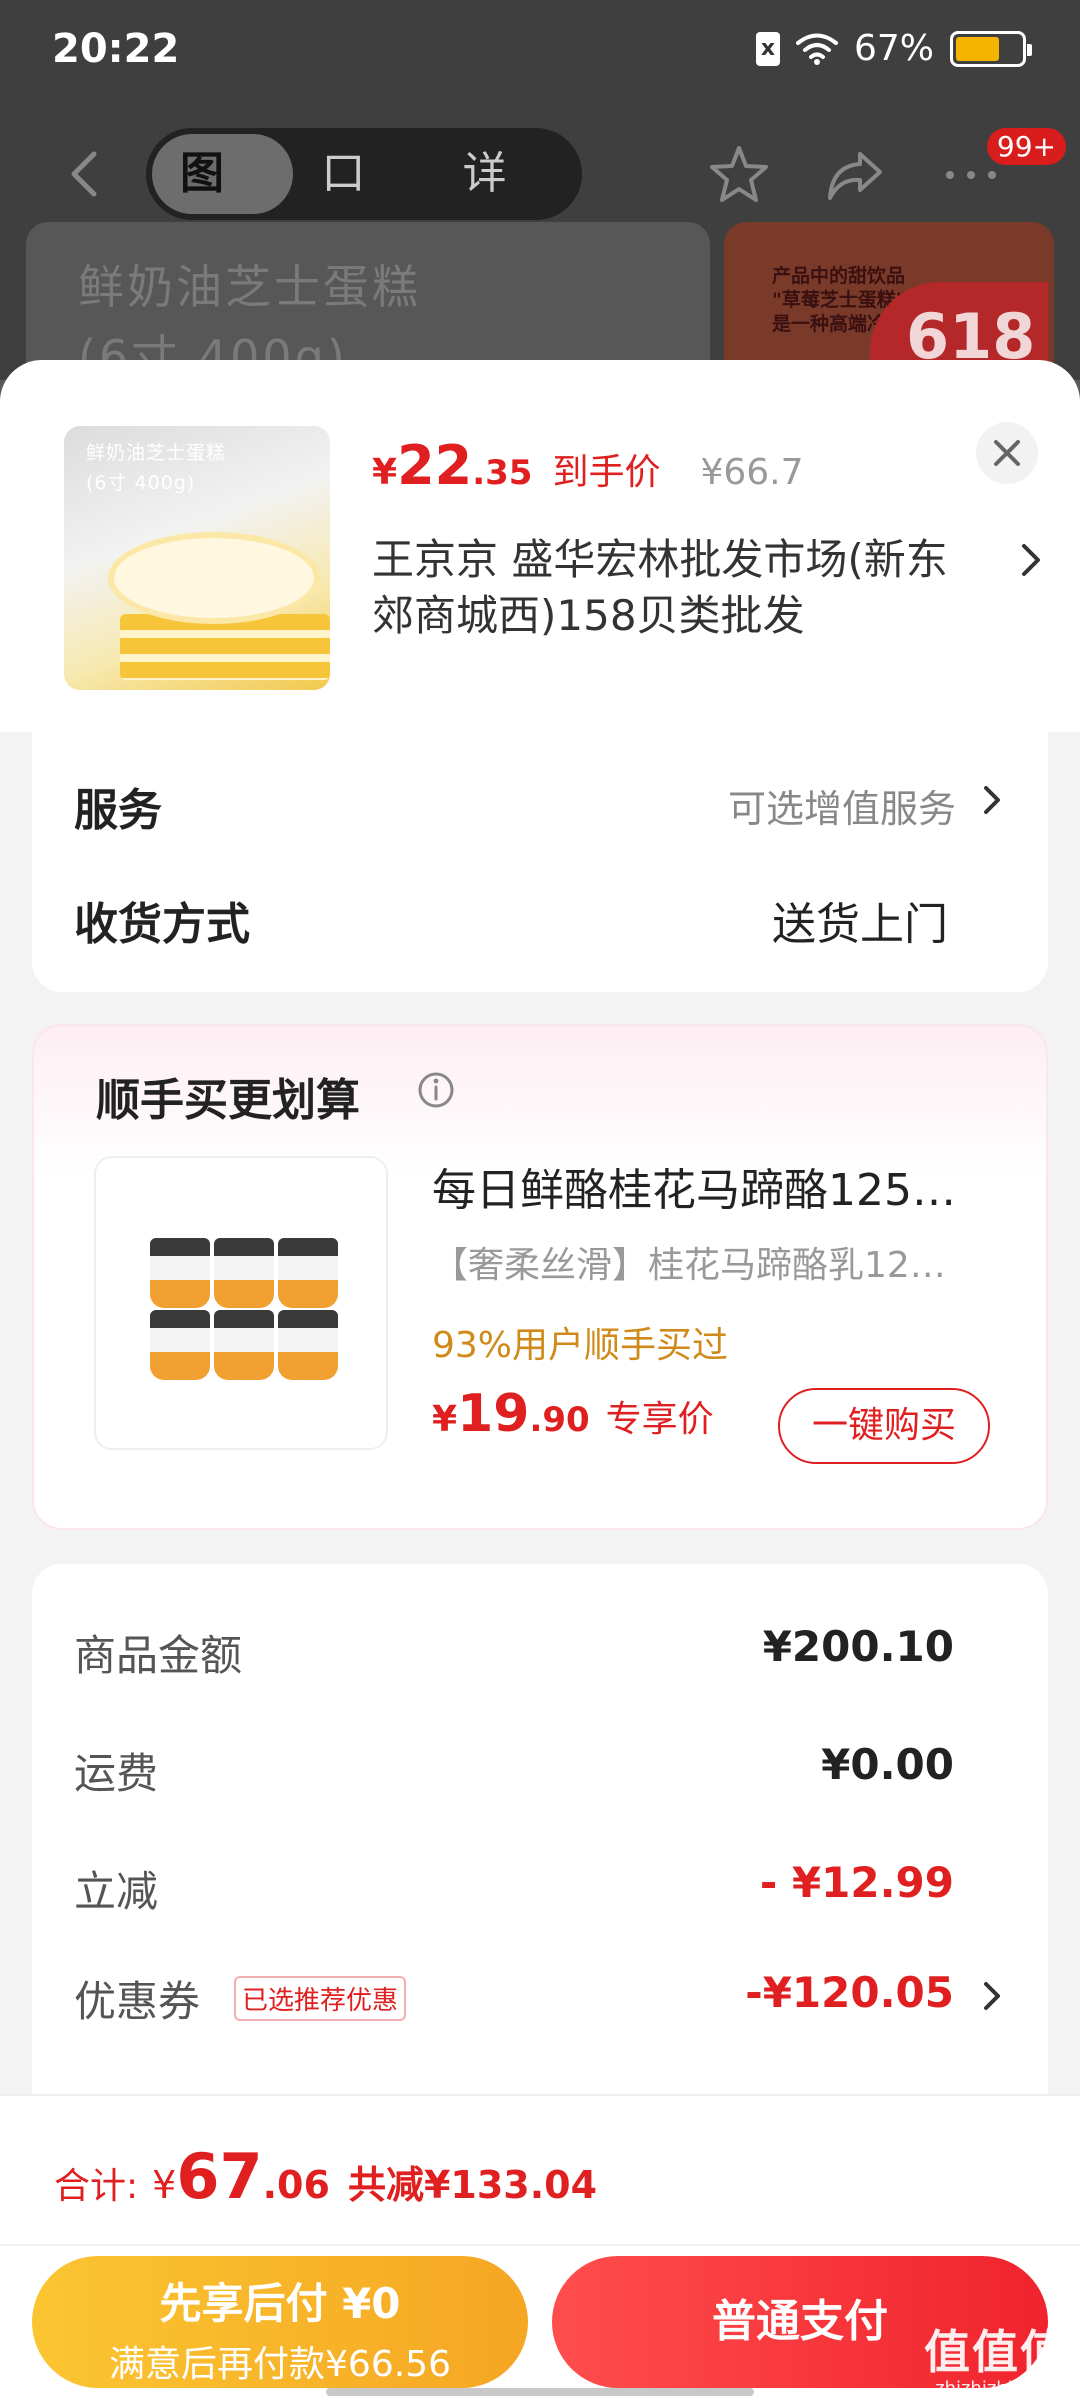  I want to click on background-card-title-line1: 鲜奶油芝士蛋糕, so click(249, 287).